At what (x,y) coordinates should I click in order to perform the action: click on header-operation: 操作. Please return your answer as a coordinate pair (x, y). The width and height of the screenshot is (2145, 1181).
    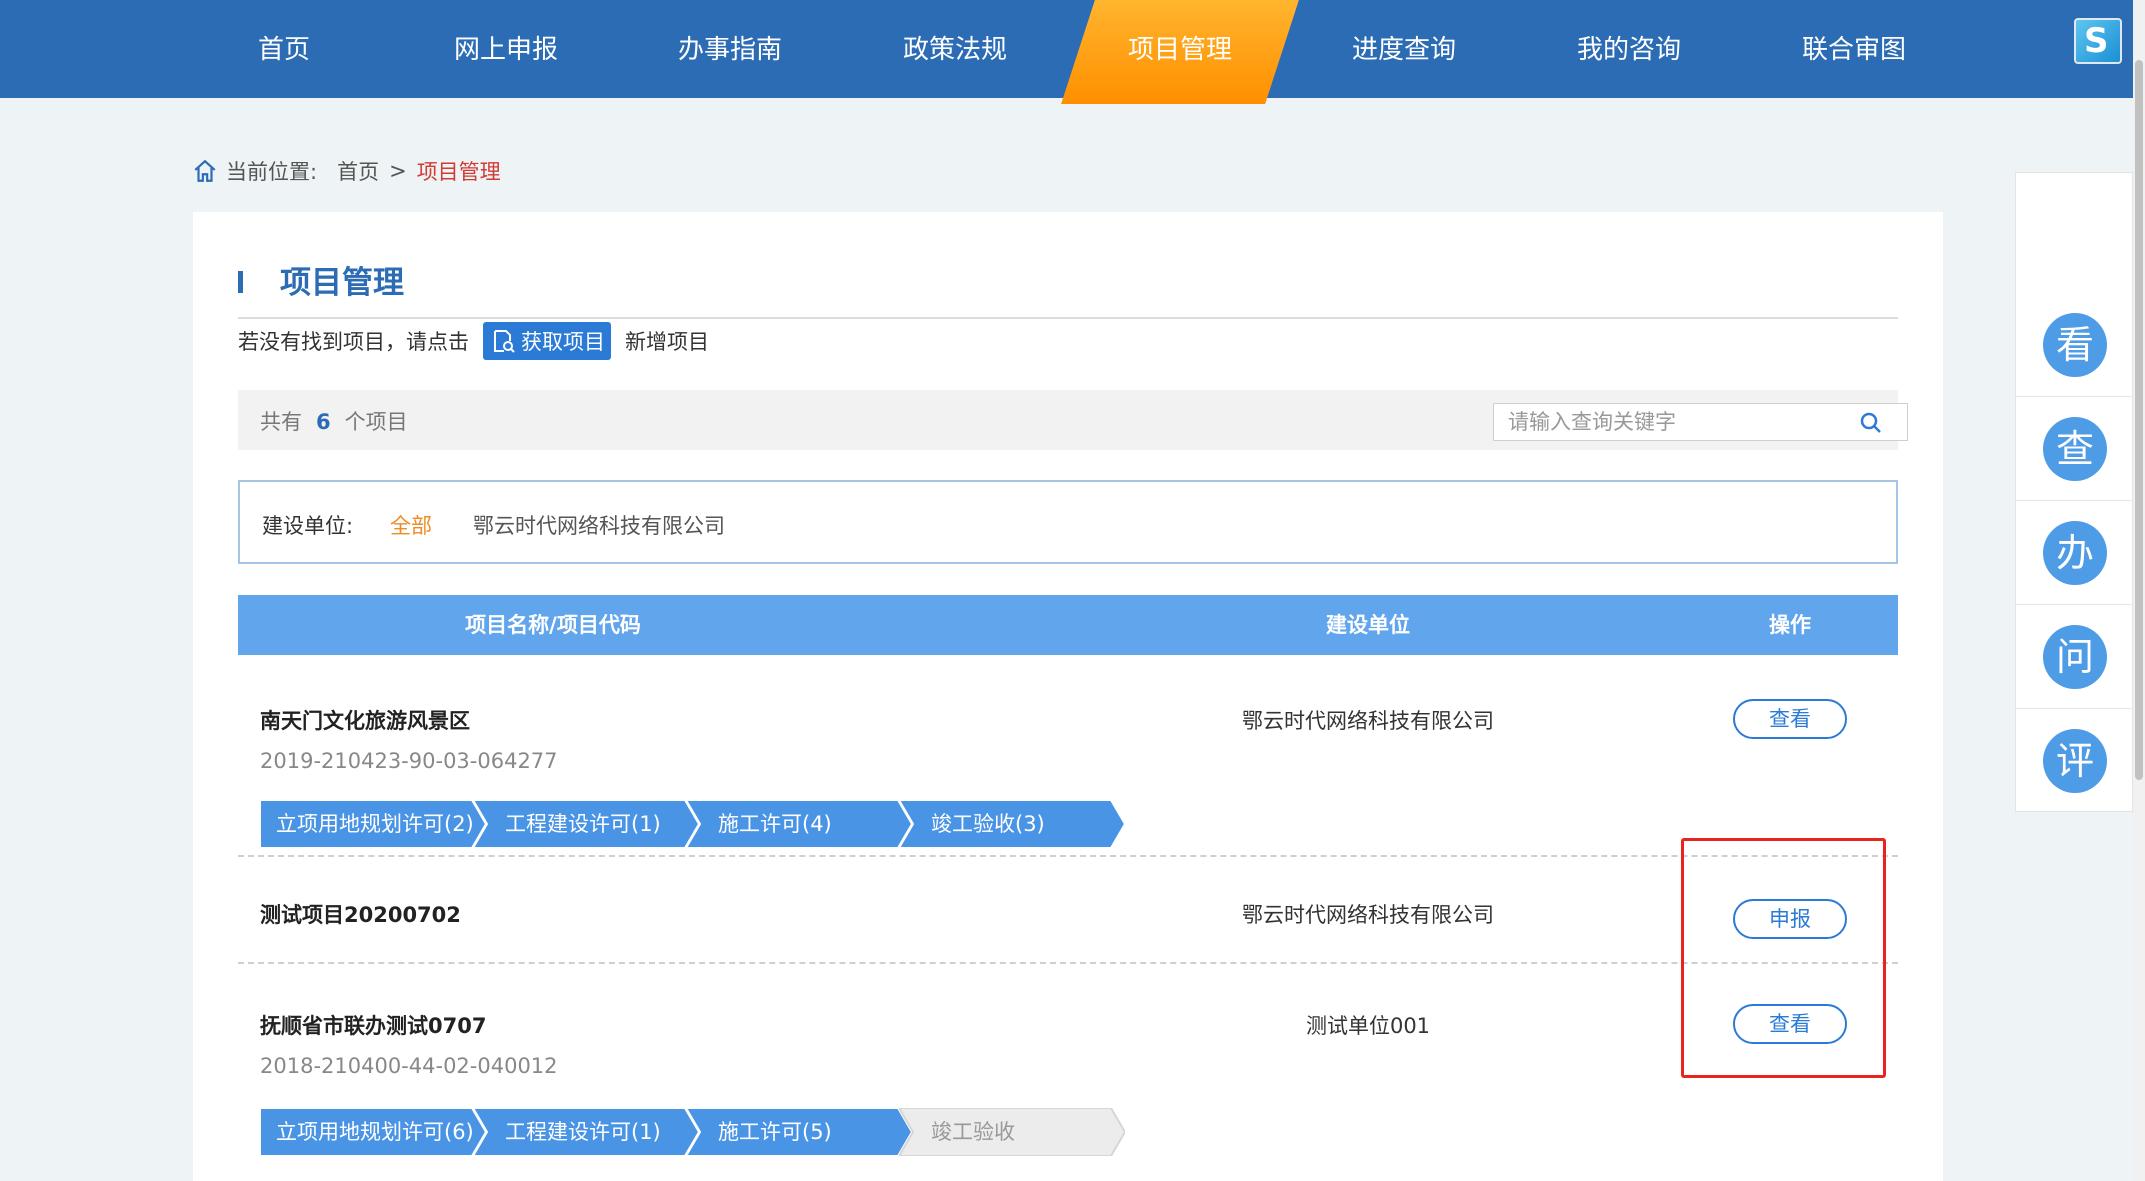
    Looking at the image, I should click on (1790, 625).